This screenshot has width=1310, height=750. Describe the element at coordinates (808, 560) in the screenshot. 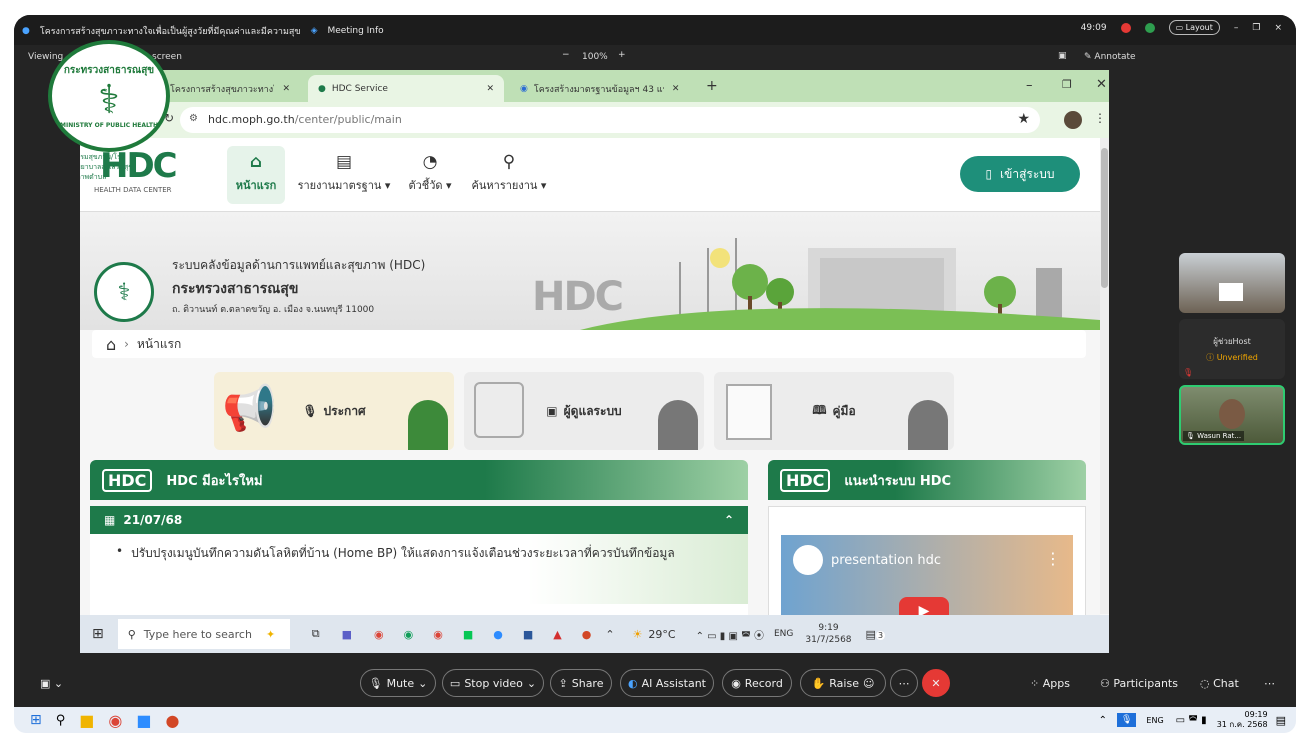

I see `channel-avatar` at that location.